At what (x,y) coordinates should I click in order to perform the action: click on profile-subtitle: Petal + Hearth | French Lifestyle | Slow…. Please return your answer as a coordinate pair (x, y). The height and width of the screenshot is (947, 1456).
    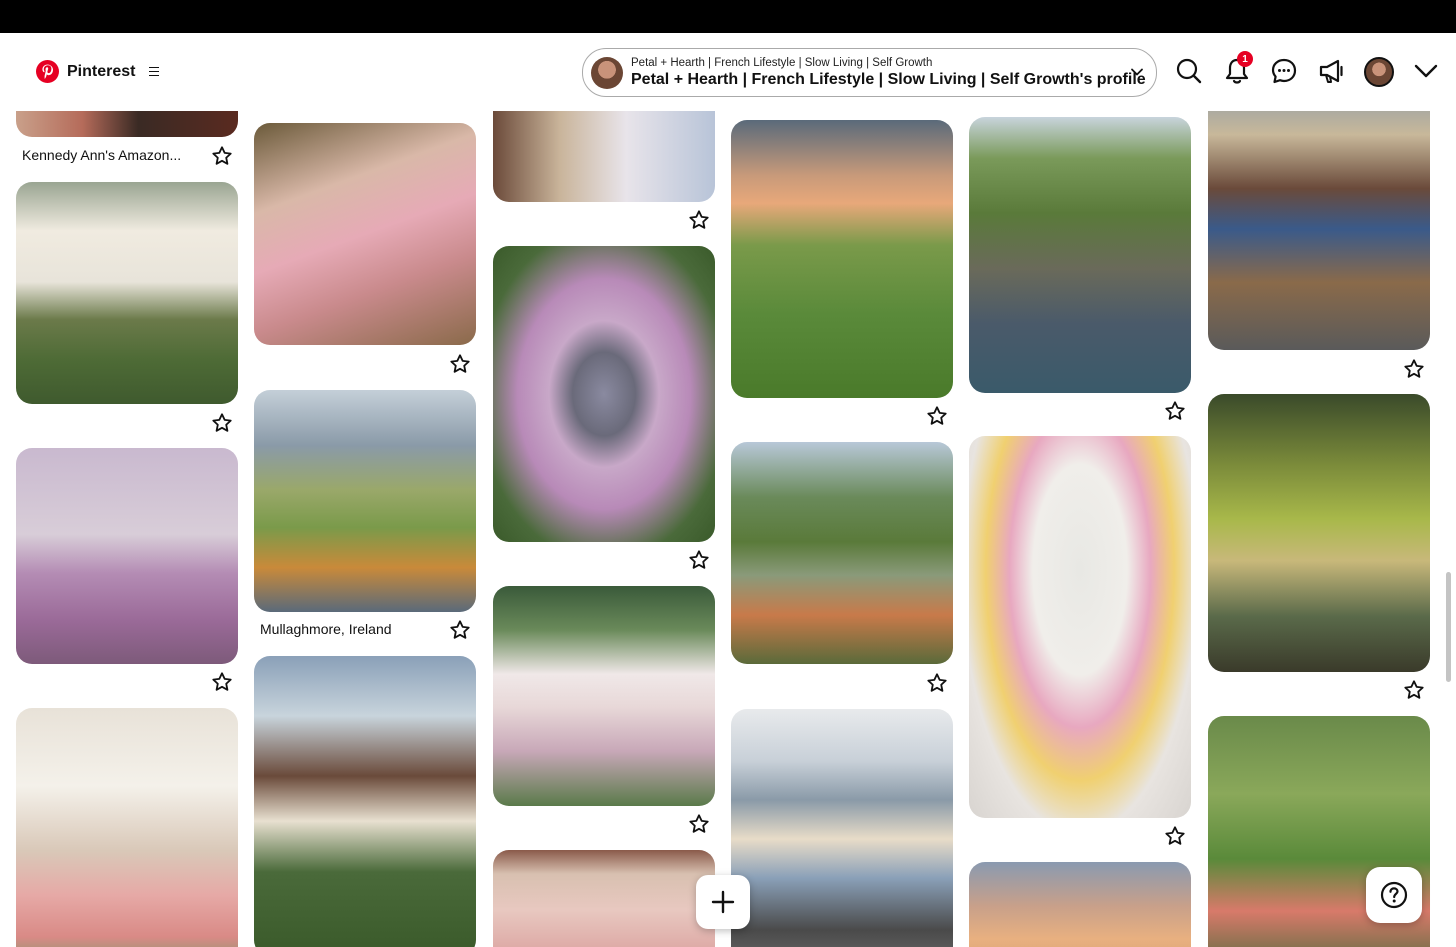
    Looking at the image, I should click on (782, 62).